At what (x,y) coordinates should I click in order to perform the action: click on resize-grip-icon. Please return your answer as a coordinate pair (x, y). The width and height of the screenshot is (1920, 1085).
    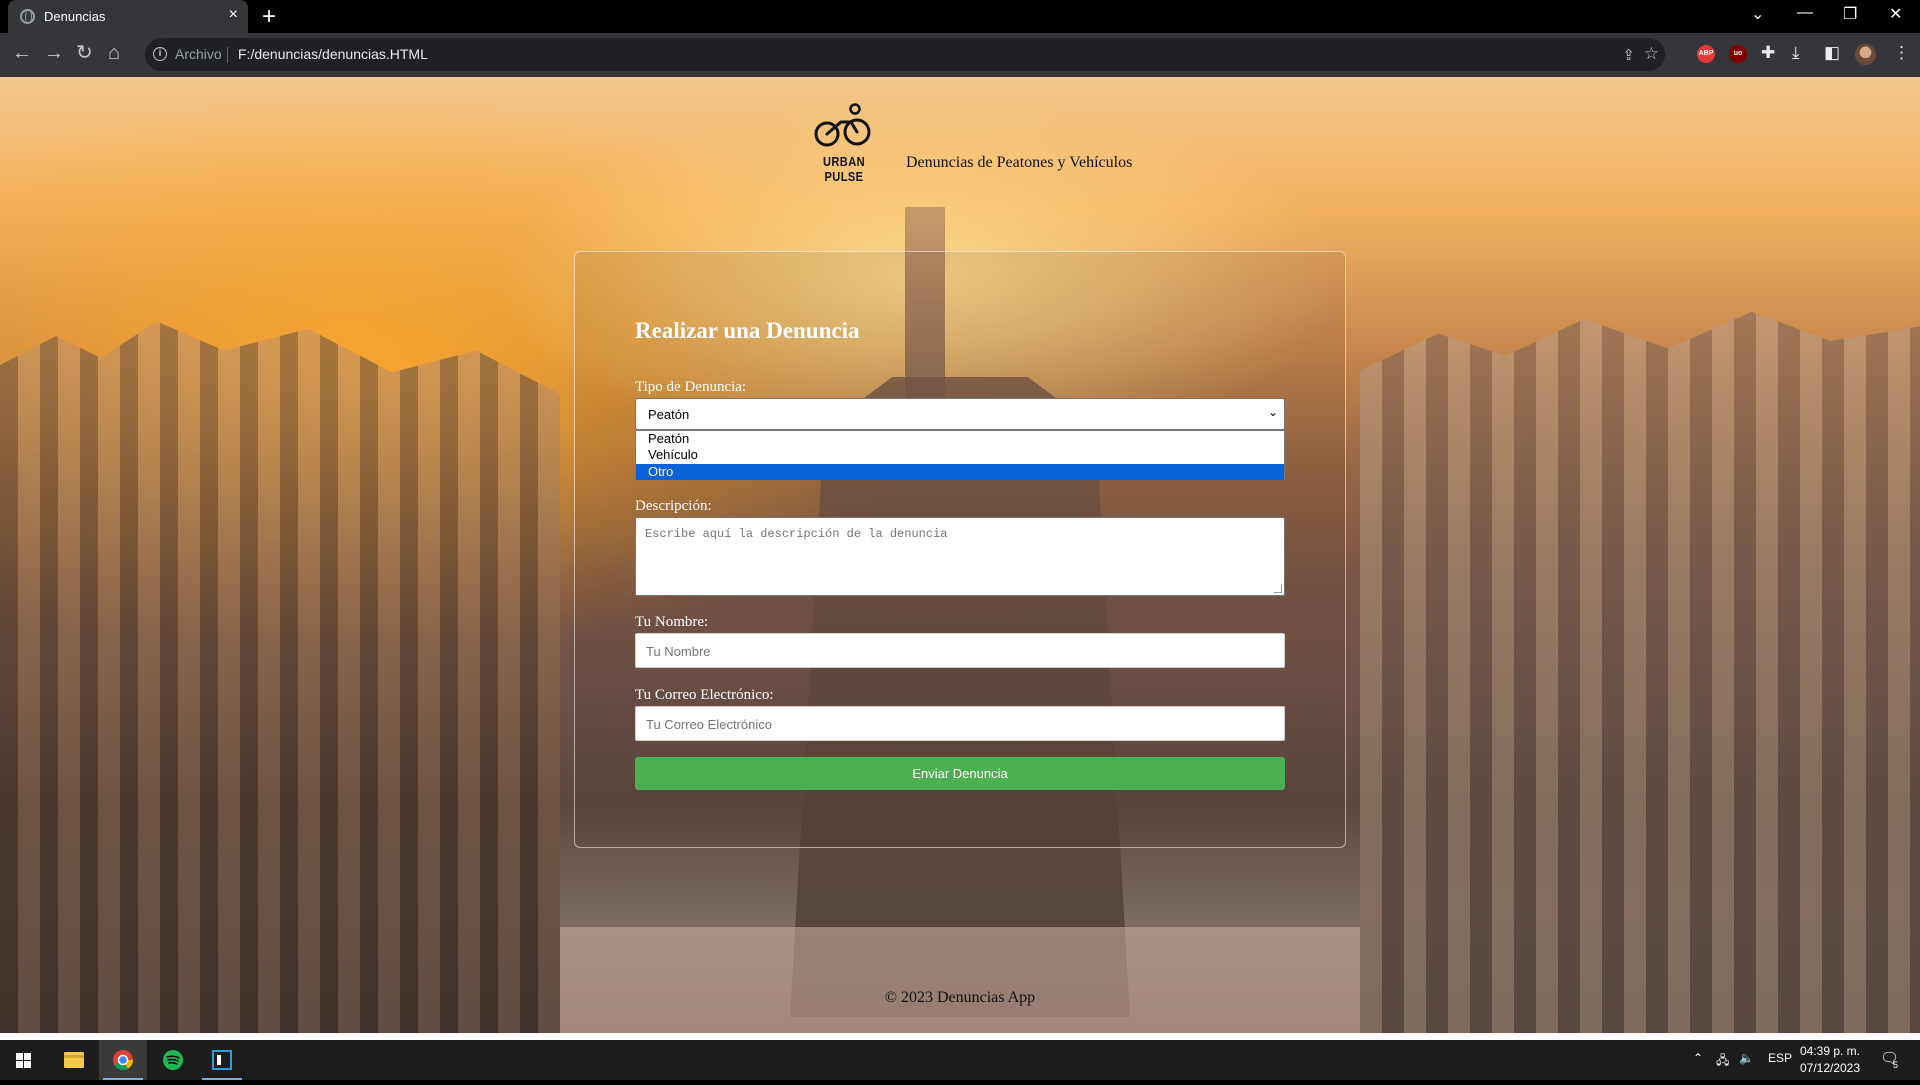
    Looking at the image, I should click on (1278, 589).